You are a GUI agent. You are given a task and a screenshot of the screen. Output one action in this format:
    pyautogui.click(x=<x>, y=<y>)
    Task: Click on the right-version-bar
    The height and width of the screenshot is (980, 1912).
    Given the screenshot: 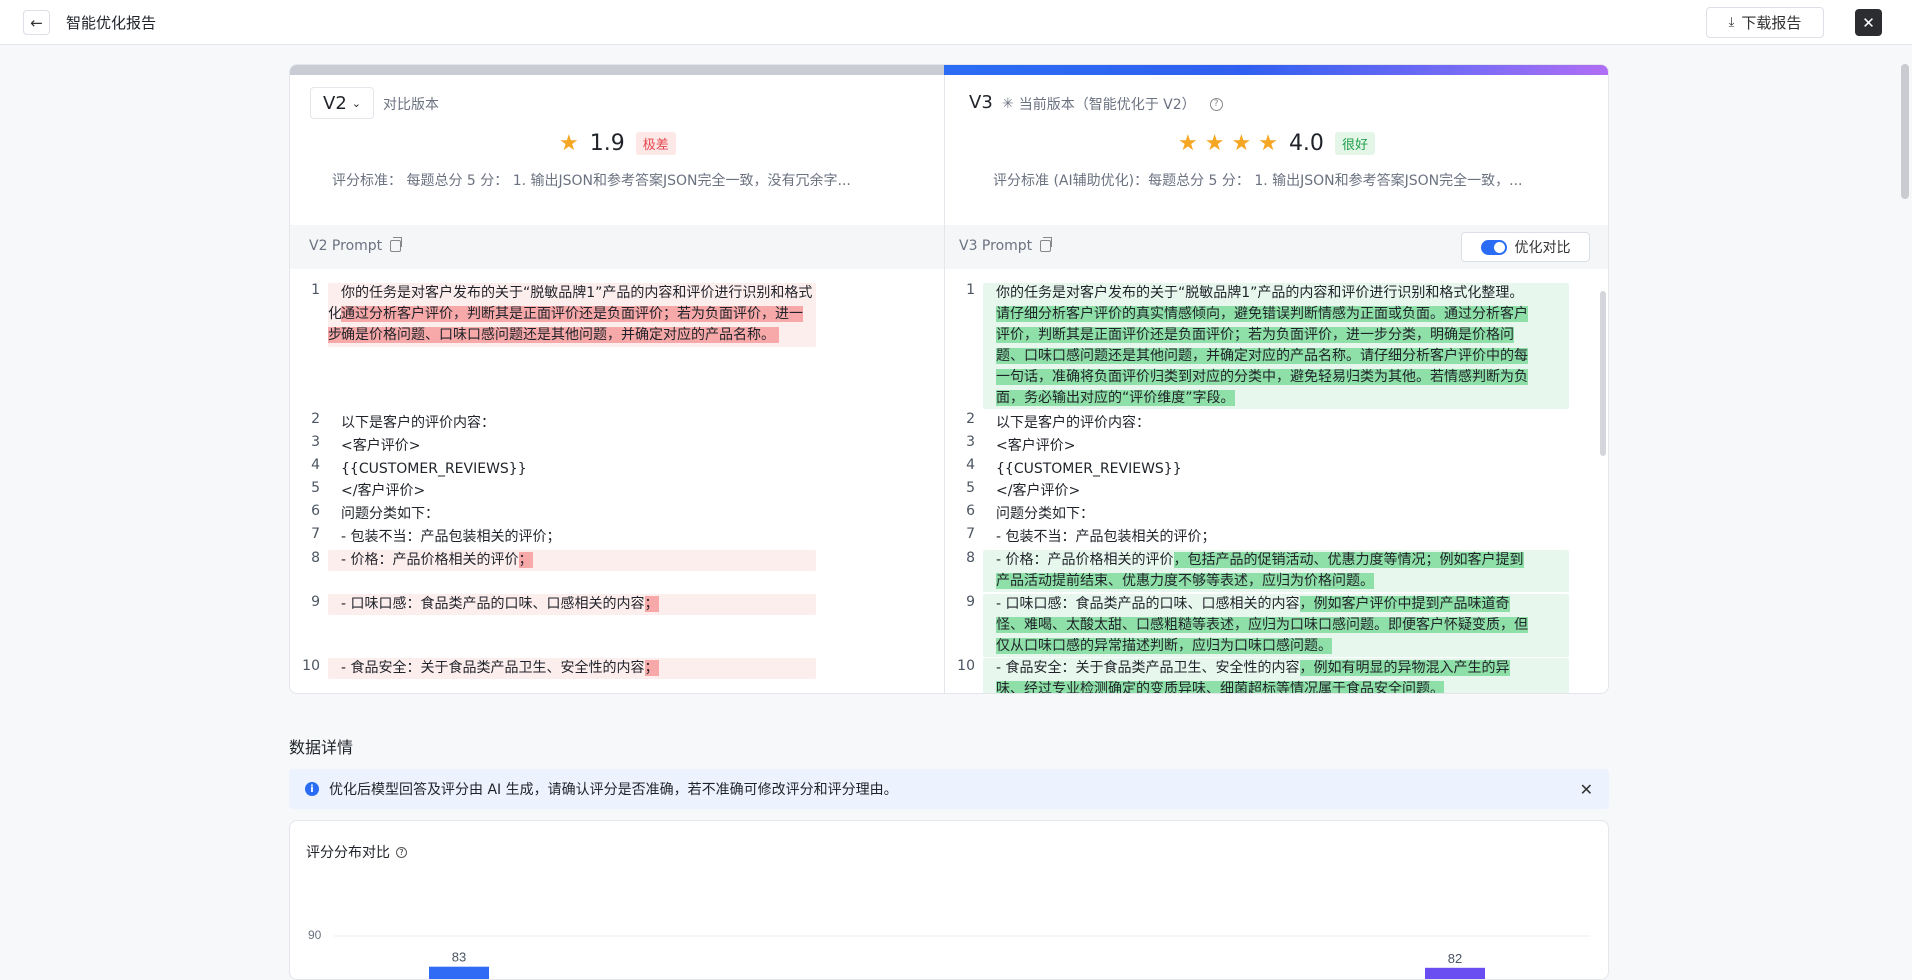 What is the action you would take?
    pyautogui.click(x=1276, y=70)
    